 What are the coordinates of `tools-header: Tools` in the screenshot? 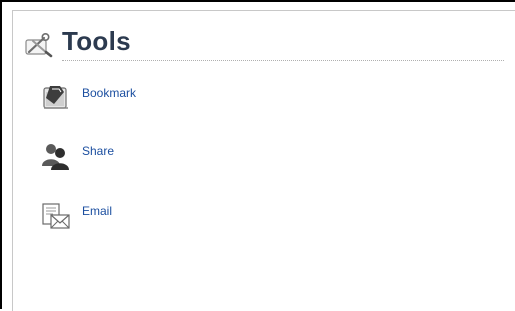 It's located at (264, 42).